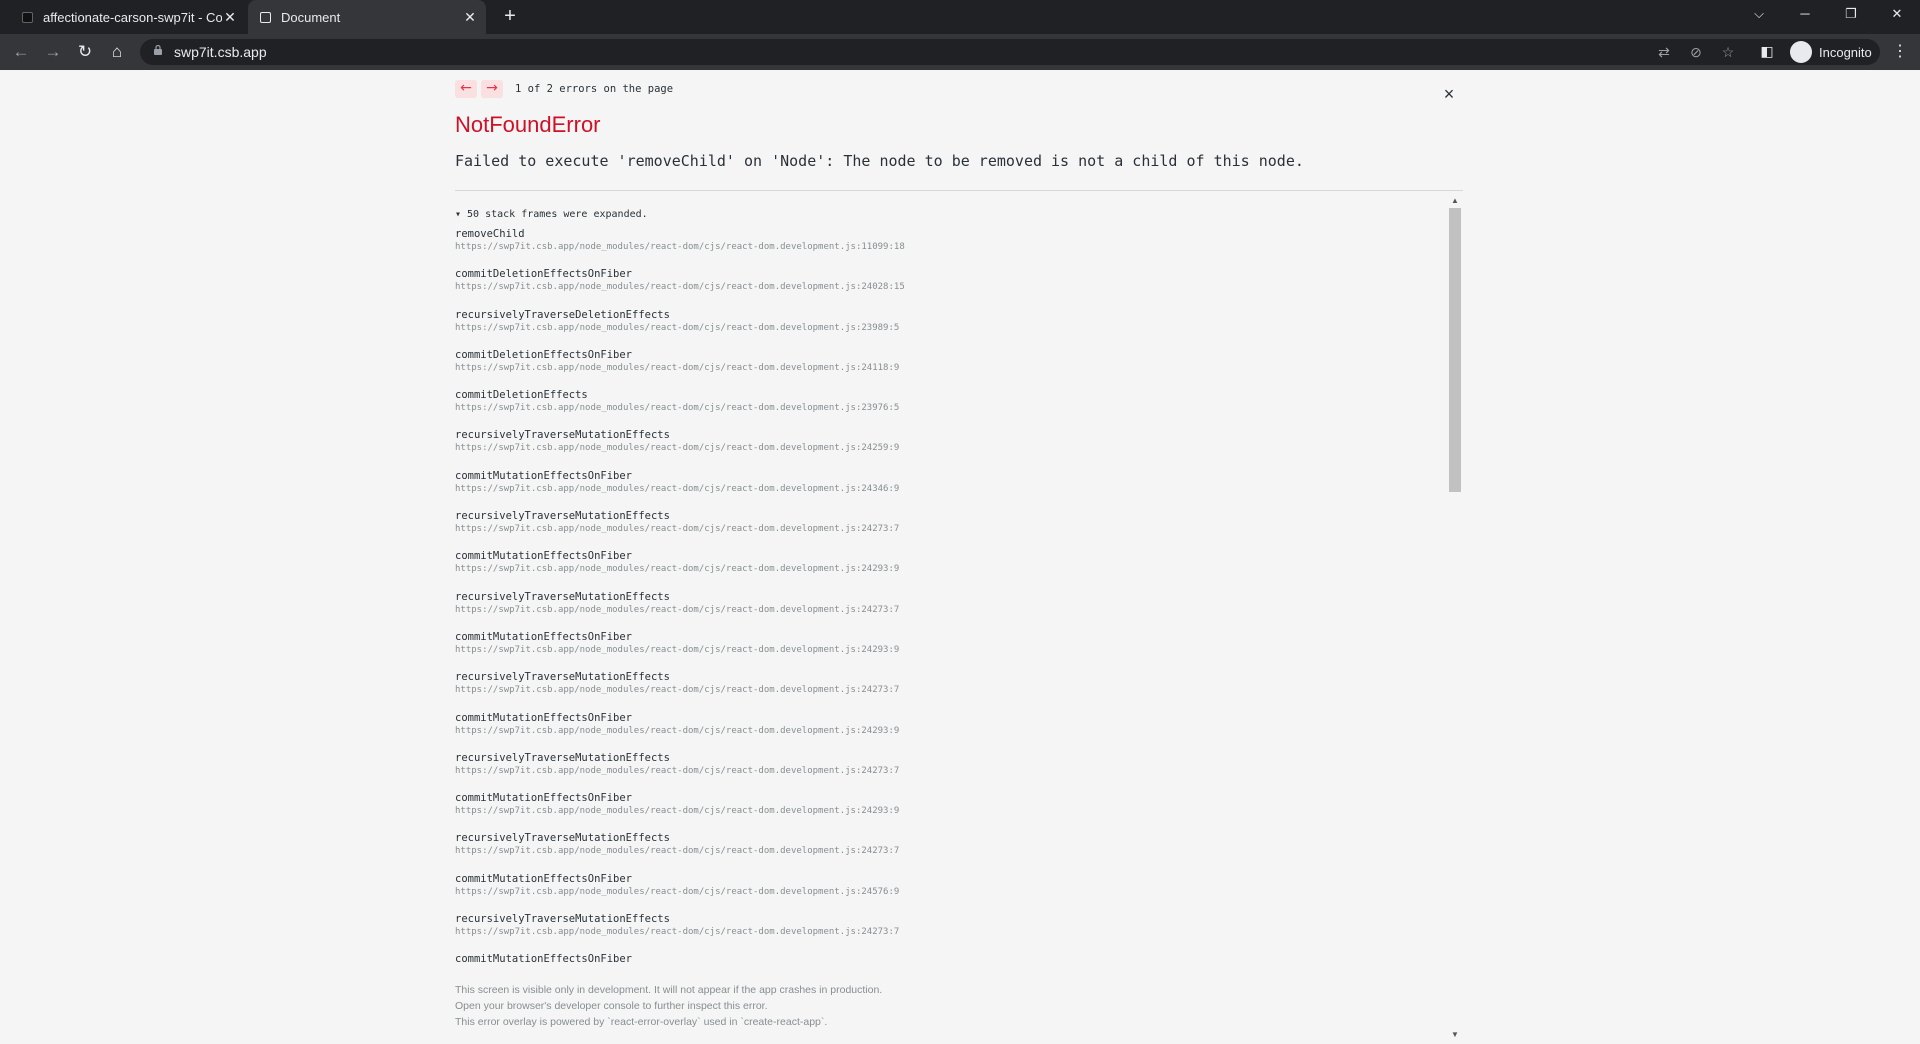  What do you see at coordinates (594, 89) in the screenshot?
I see `error-count: 1 of 2 errors on the page` at bounding box center [594, 89].